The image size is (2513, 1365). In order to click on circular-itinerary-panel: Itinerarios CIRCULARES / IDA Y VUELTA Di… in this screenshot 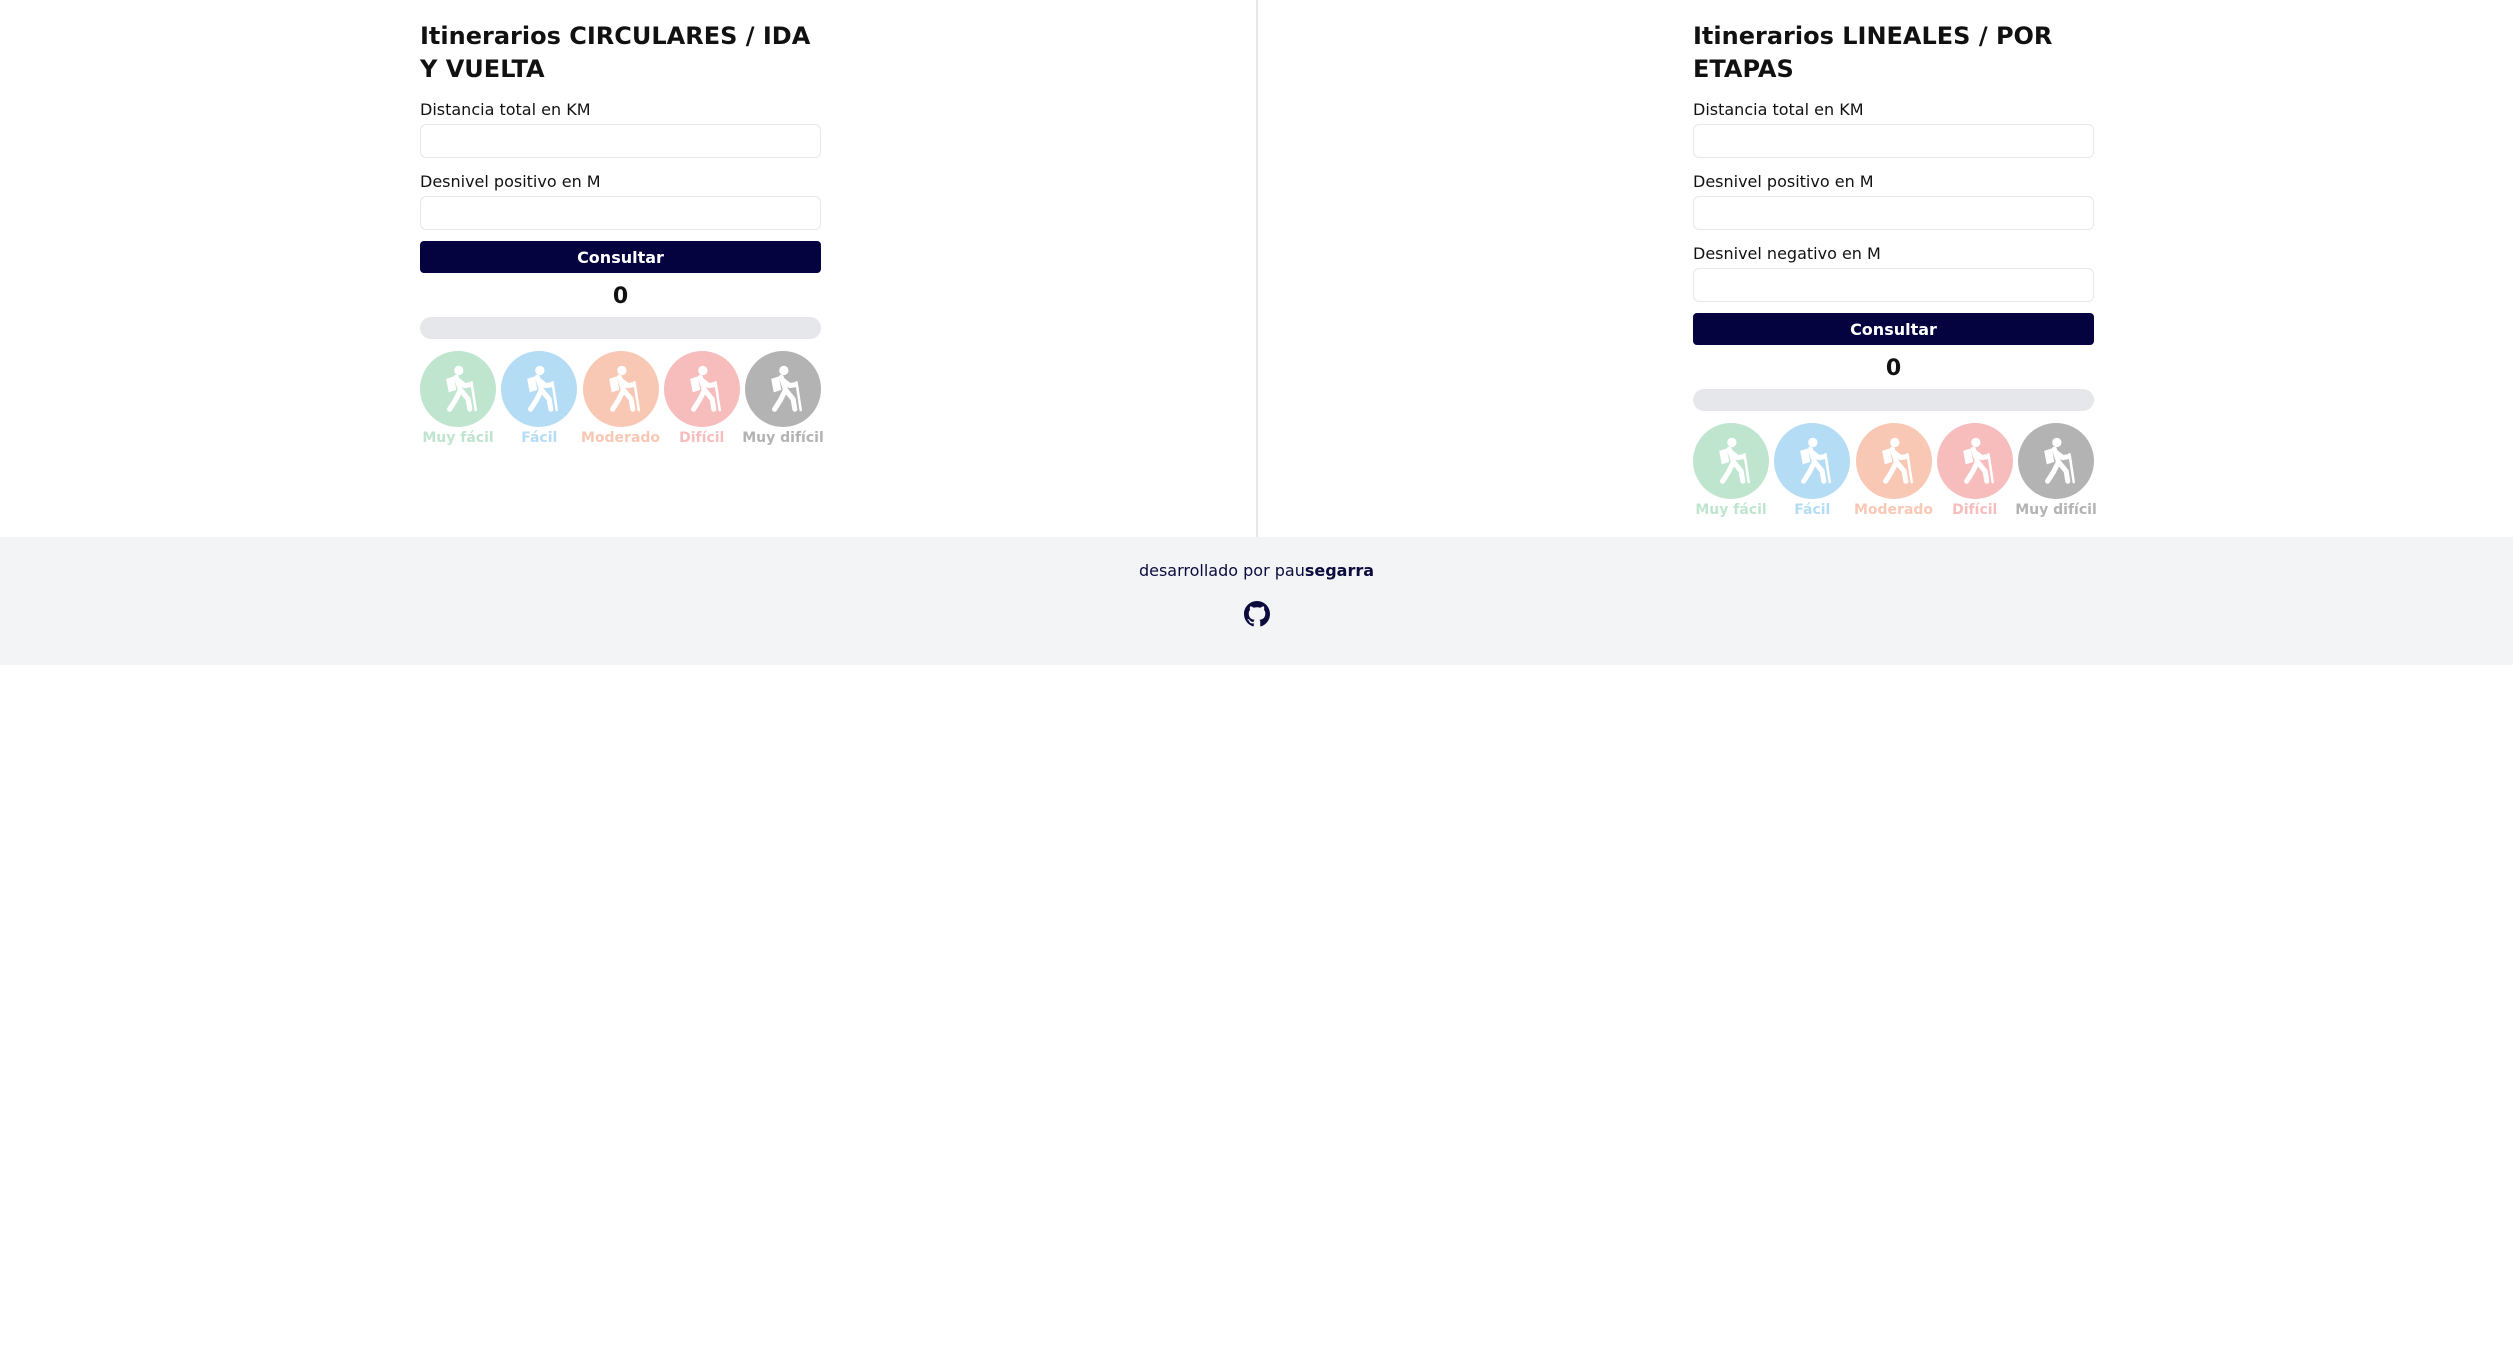, I will do `click(622, 233)`.